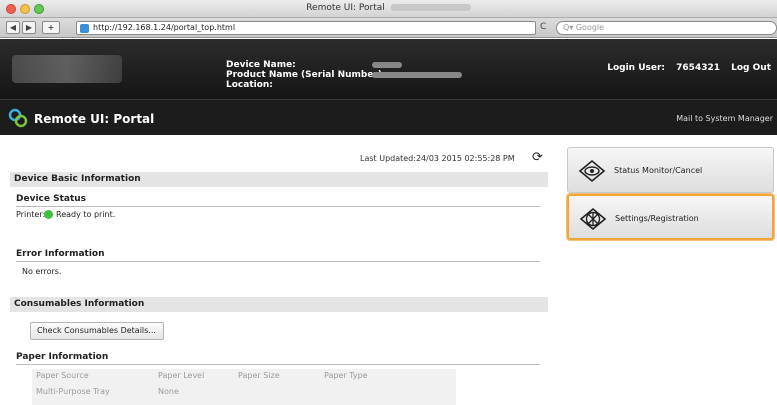 This screenshot has width=777, height=405. I want to click on consumables-info-header: Consumables Information, so click(279, 304).